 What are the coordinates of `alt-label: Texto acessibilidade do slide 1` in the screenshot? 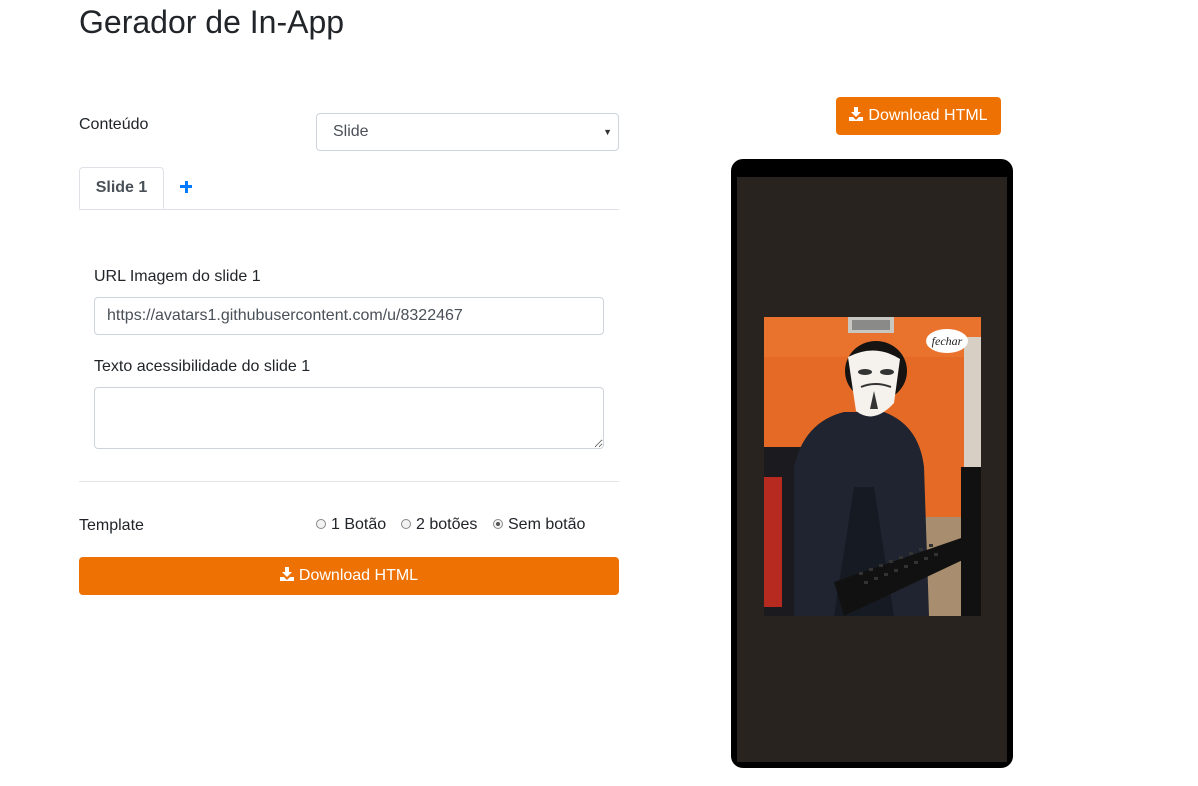 It's located at (202, 366).